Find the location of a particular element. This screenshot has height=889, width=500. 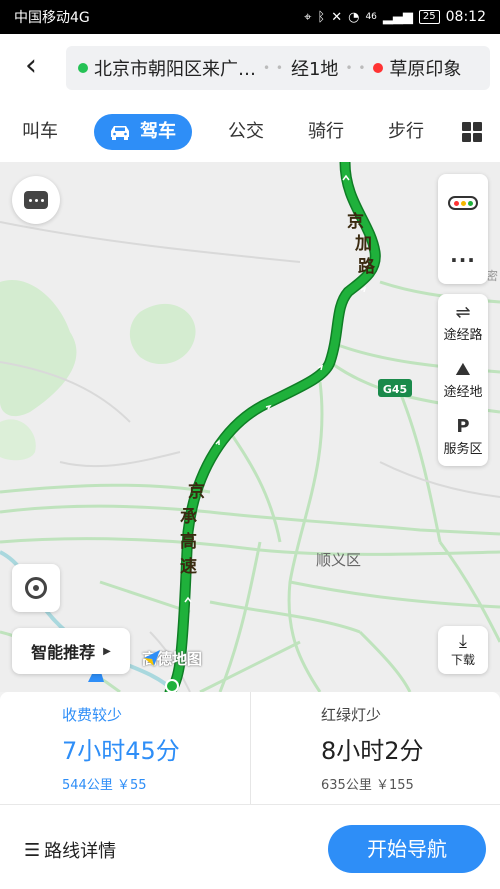

download-button: ⤓ 下载 is located at coordinates (463, 650).